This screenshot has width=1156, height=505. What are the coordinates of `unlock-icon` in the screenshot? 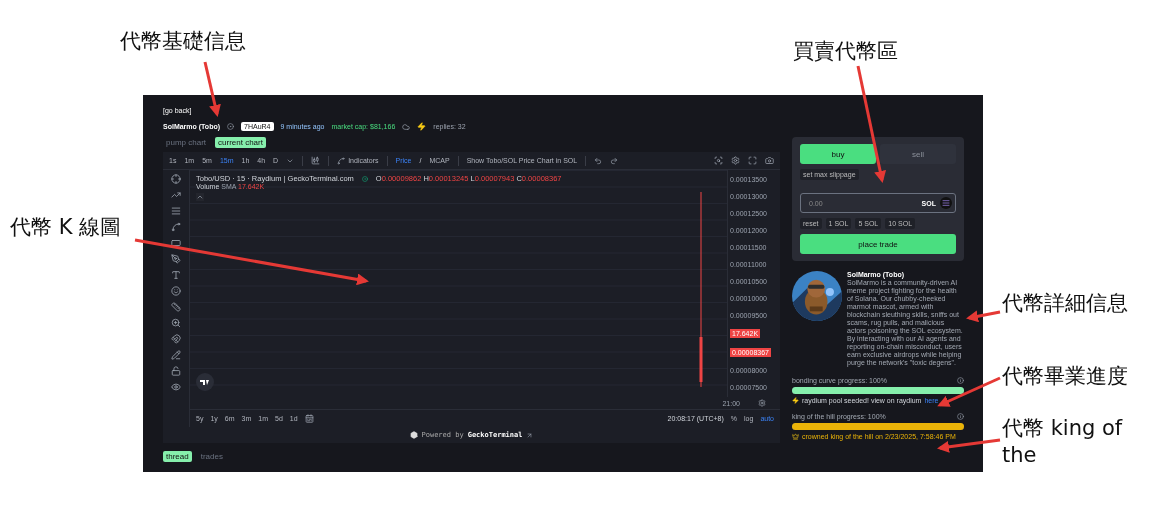 It's located at (176, 371).